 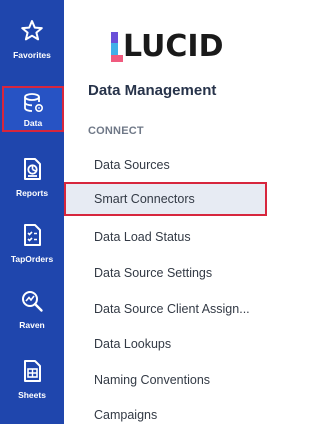 What do you see at coordinates (32, 259) in the screenshot?
I see `rail-item-label: TapOrders` at bounding box center [32, 259].